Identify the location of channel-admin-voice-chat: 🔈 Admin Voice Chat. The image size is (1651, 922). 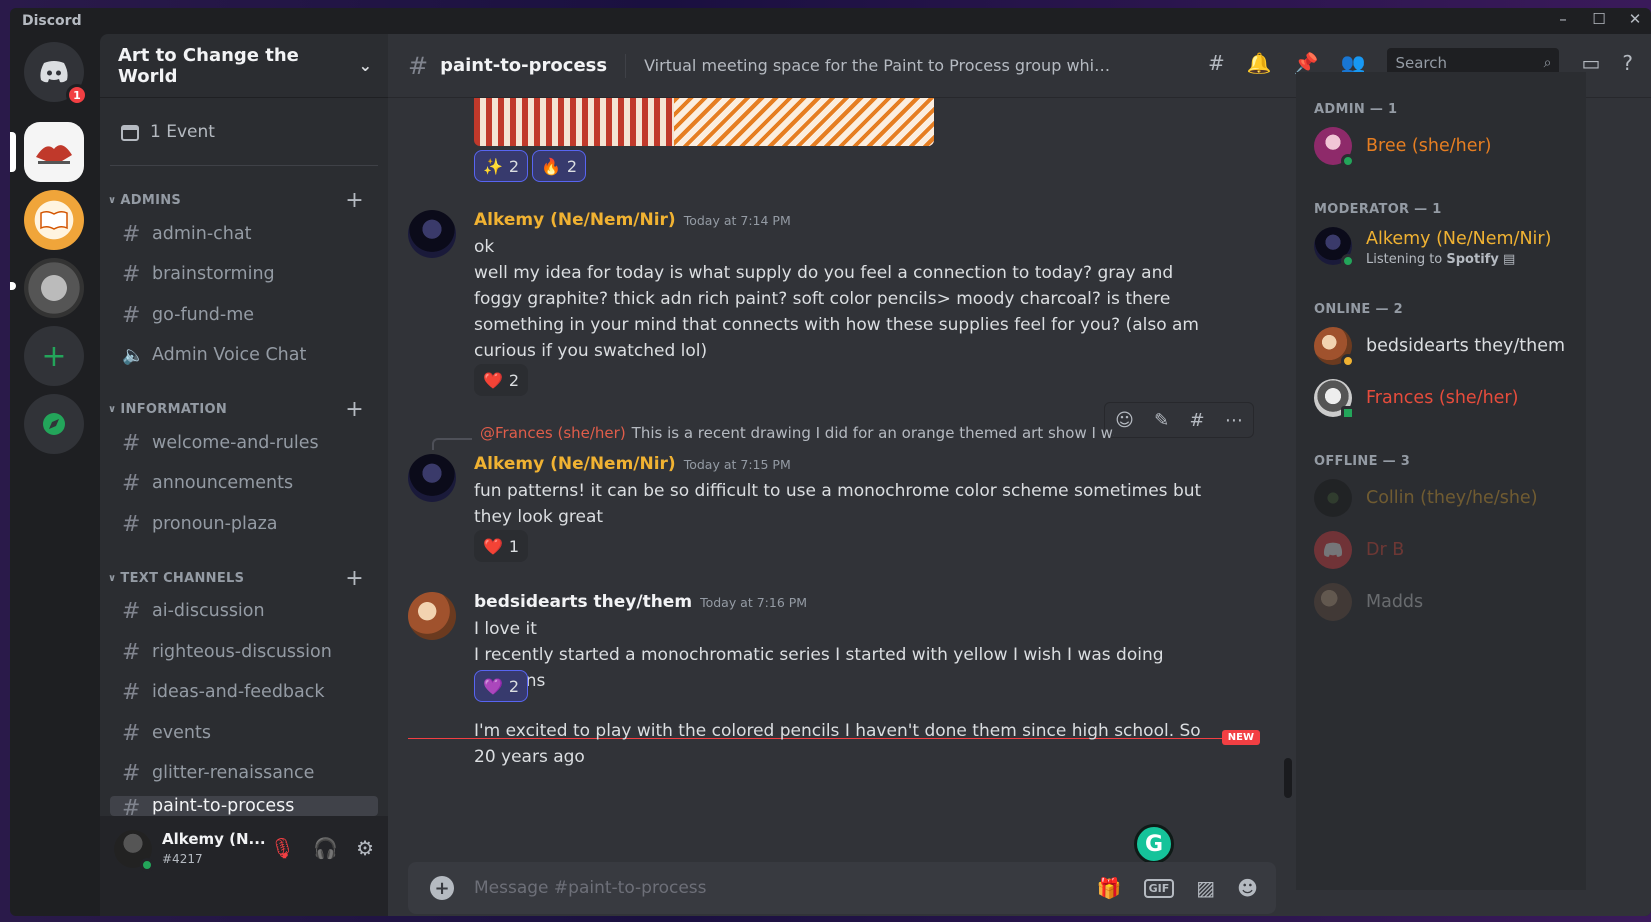
(244, 355).